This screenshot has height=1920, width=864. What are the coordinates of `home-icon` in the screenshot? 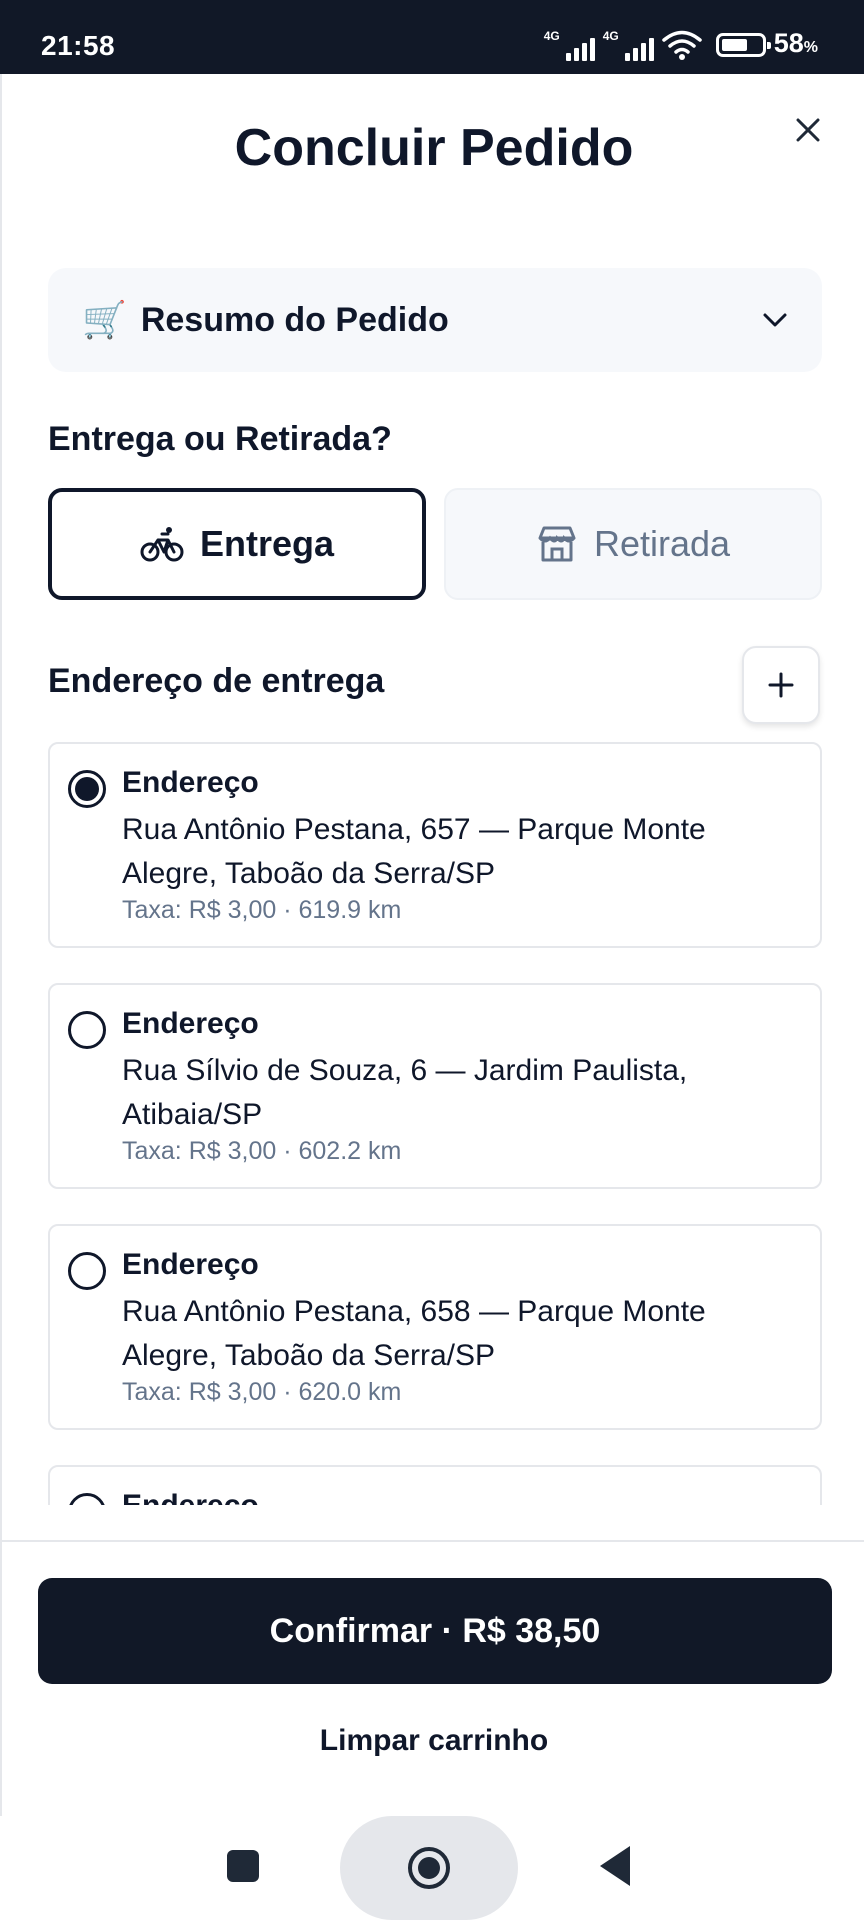 It's located at (429, 1868).